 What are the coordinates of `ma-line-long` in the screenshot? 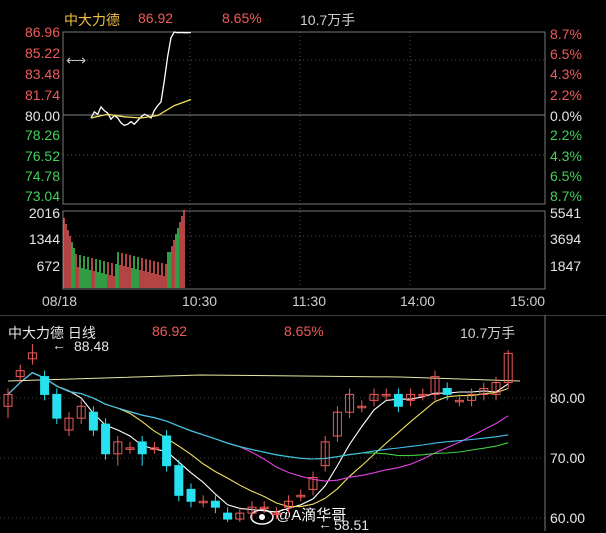 It's located at (264, 378).